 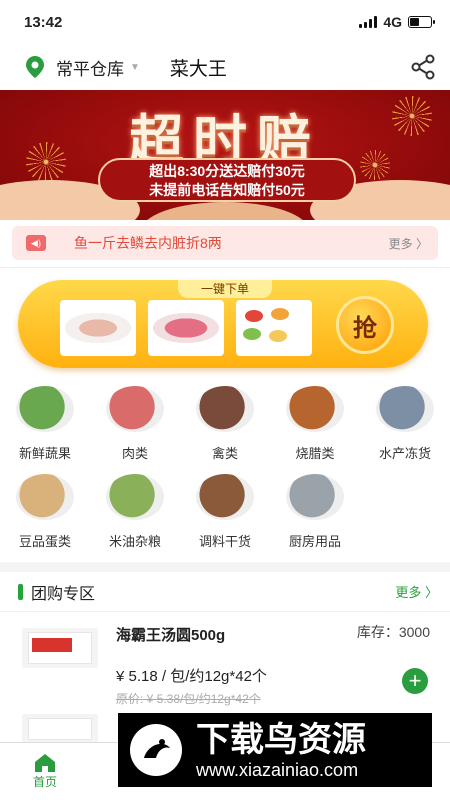 I want to click on seafood-icon, so click(x=405, y=409).